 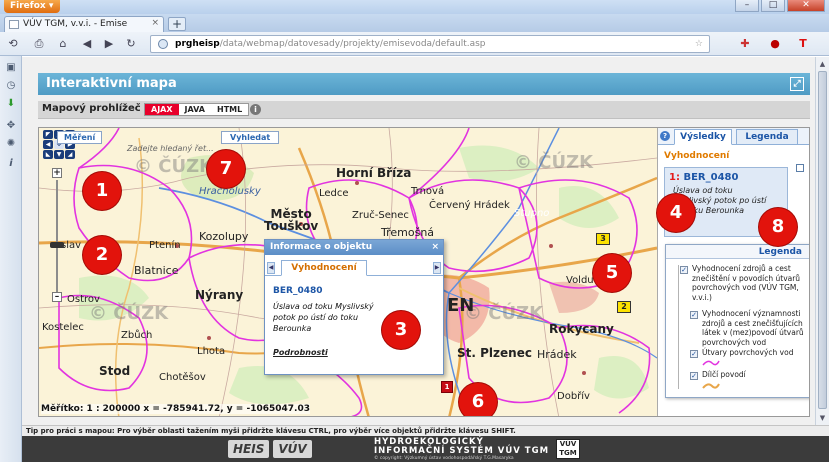 What do you see at coordinates (775, 44) in the screenshot?
I see `ladybug-icon: ●` at bounding box center [775, 44].